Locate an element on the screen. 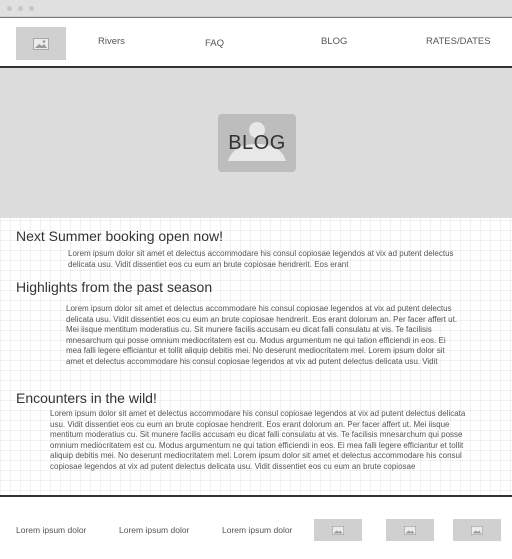  section-heading-encounters: Encounters in the wild! is located at coordinates (86, 398).